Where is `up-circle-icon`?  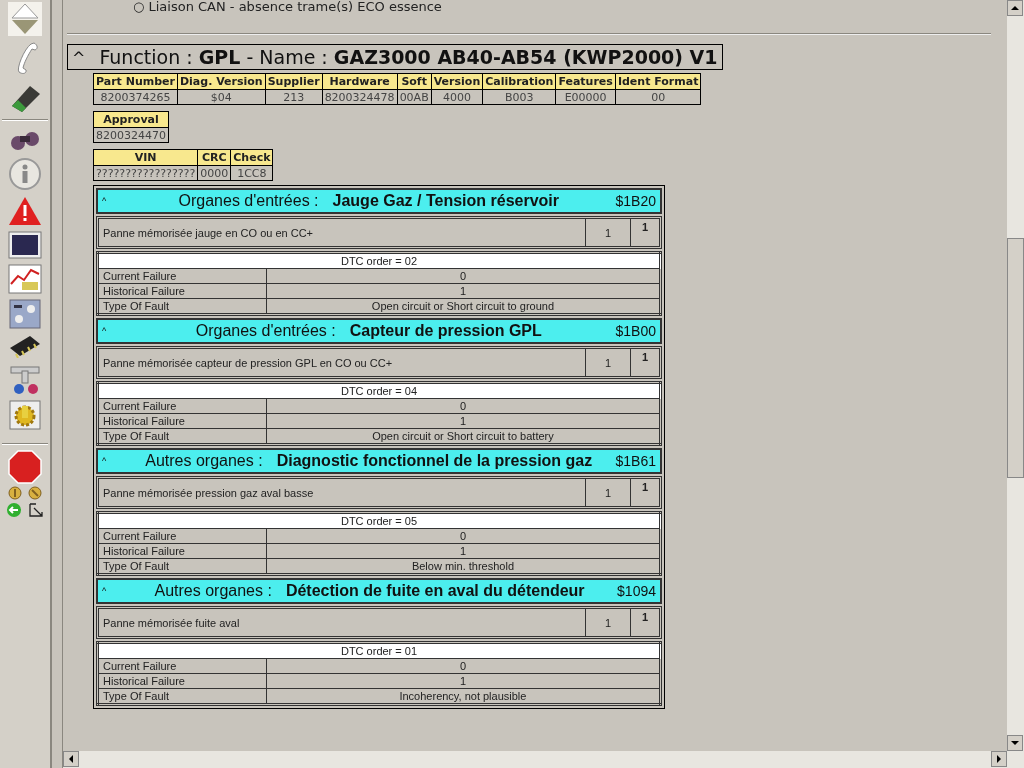
up-circle-icon is located at coordinates (15, 493).